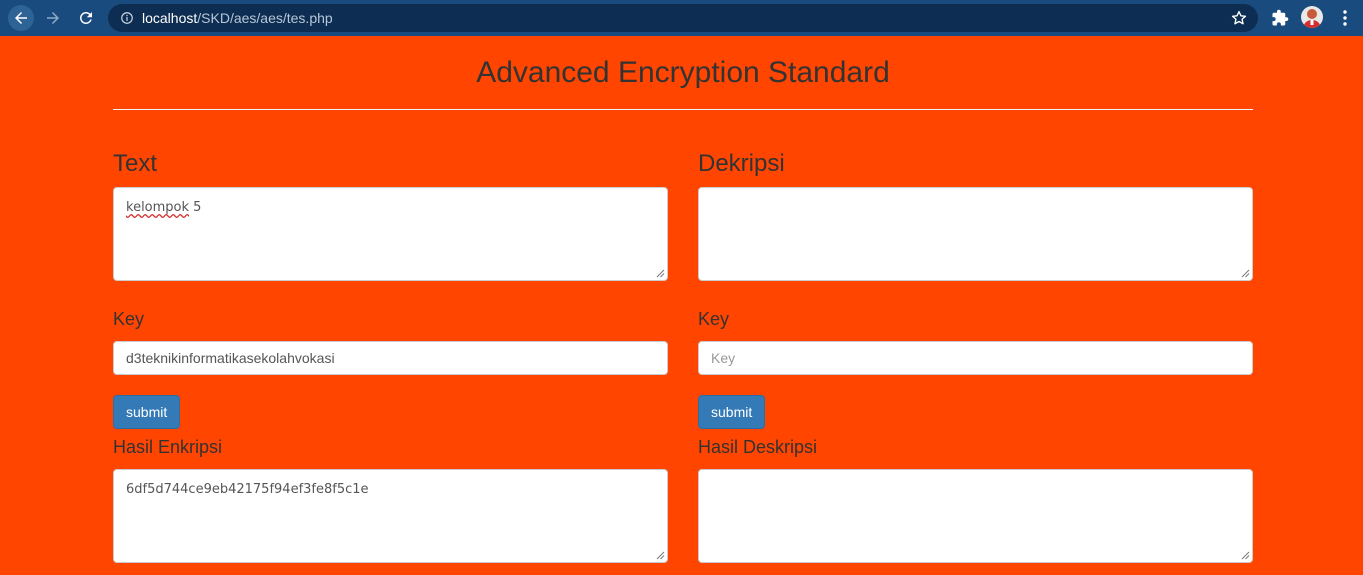  I want to click on plaintext-word: 5, so click(195, 207).